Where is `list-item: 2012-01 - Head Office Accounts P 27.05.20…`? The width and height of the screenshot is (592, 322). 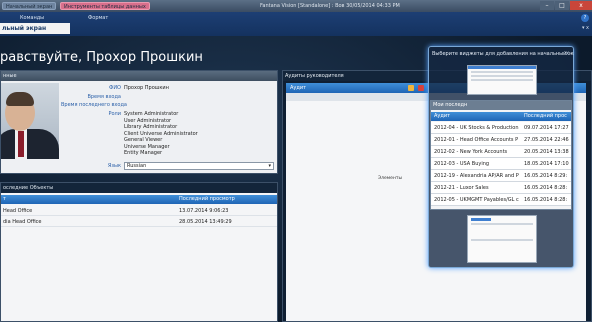
list-item: 2012-01 - Head Office Accounts P 27.05.20… is located at coordinates (501, 140).